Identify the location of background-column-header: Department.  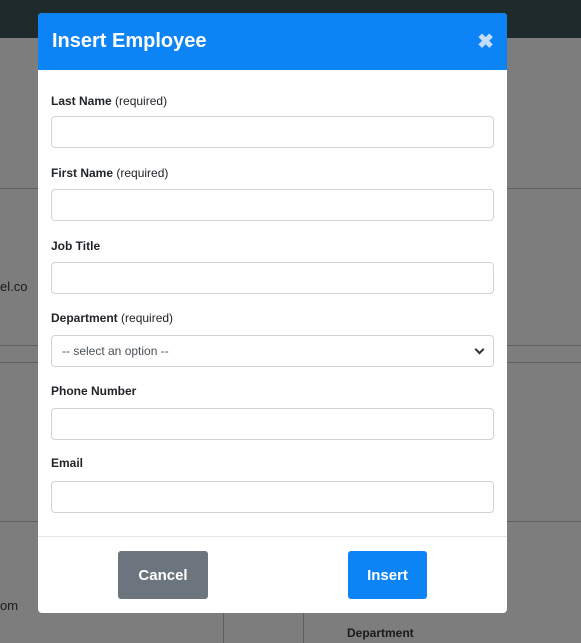
(380, 633).